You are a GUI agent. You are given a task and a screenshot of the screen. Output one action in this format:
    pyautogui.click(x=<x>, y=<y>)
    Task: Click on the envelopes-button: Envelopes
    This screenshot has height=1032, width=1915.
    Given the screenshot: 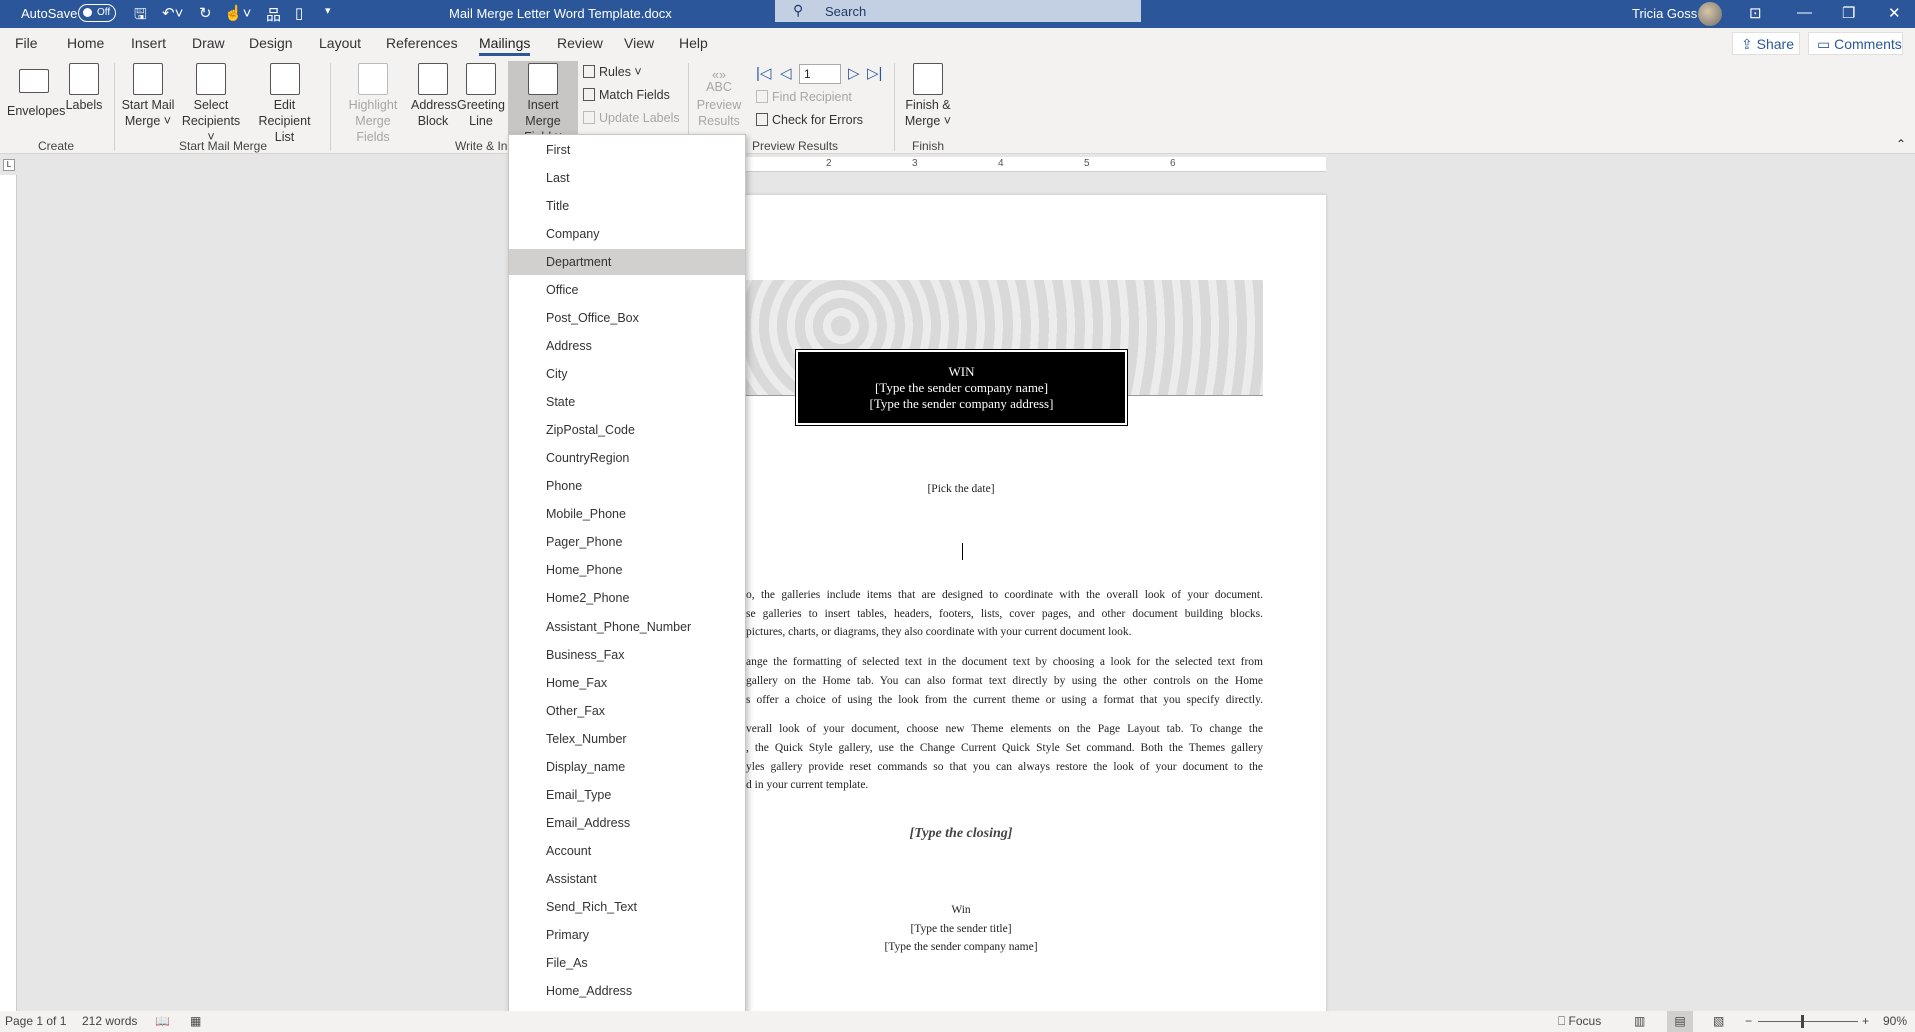 What is the action you would take?
    pyautogui.click(x=36, y=91)
    